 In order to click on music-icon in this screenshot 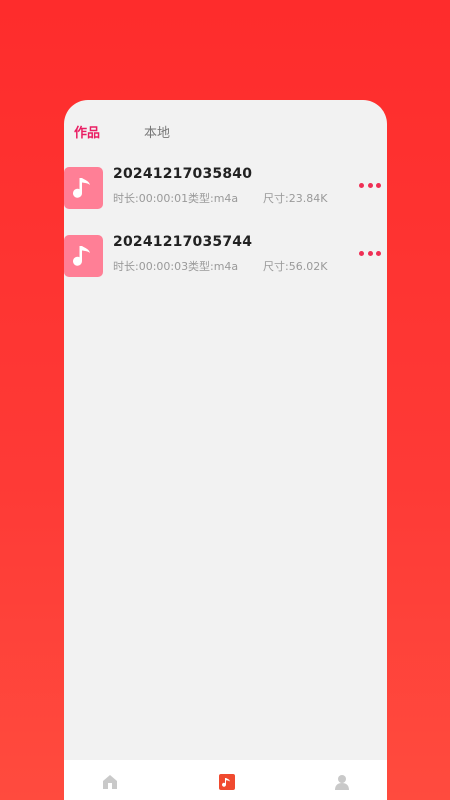, I will do `click(227, 782)`.